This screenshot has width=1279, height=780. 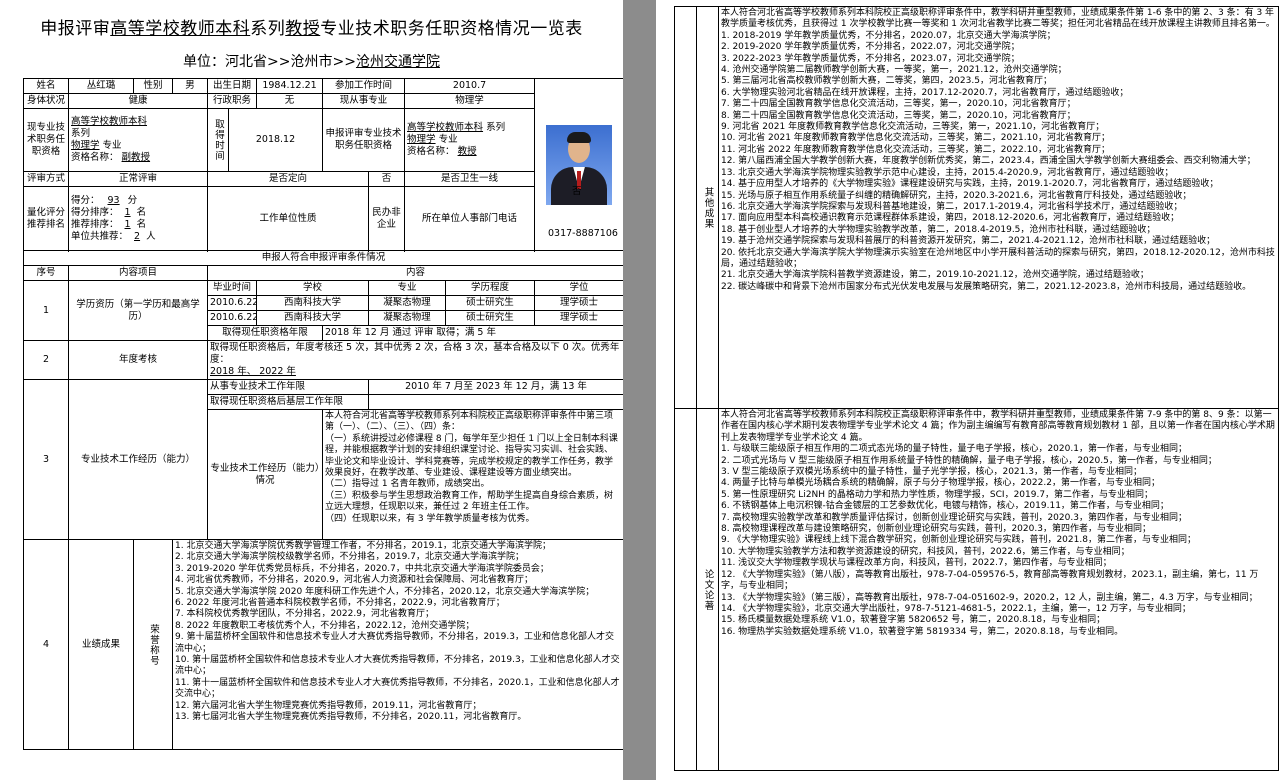 What do you see at coordinates (46, 360) in the screenshot?
I see `annual-seq: 2` at bounding box center [46, 360].